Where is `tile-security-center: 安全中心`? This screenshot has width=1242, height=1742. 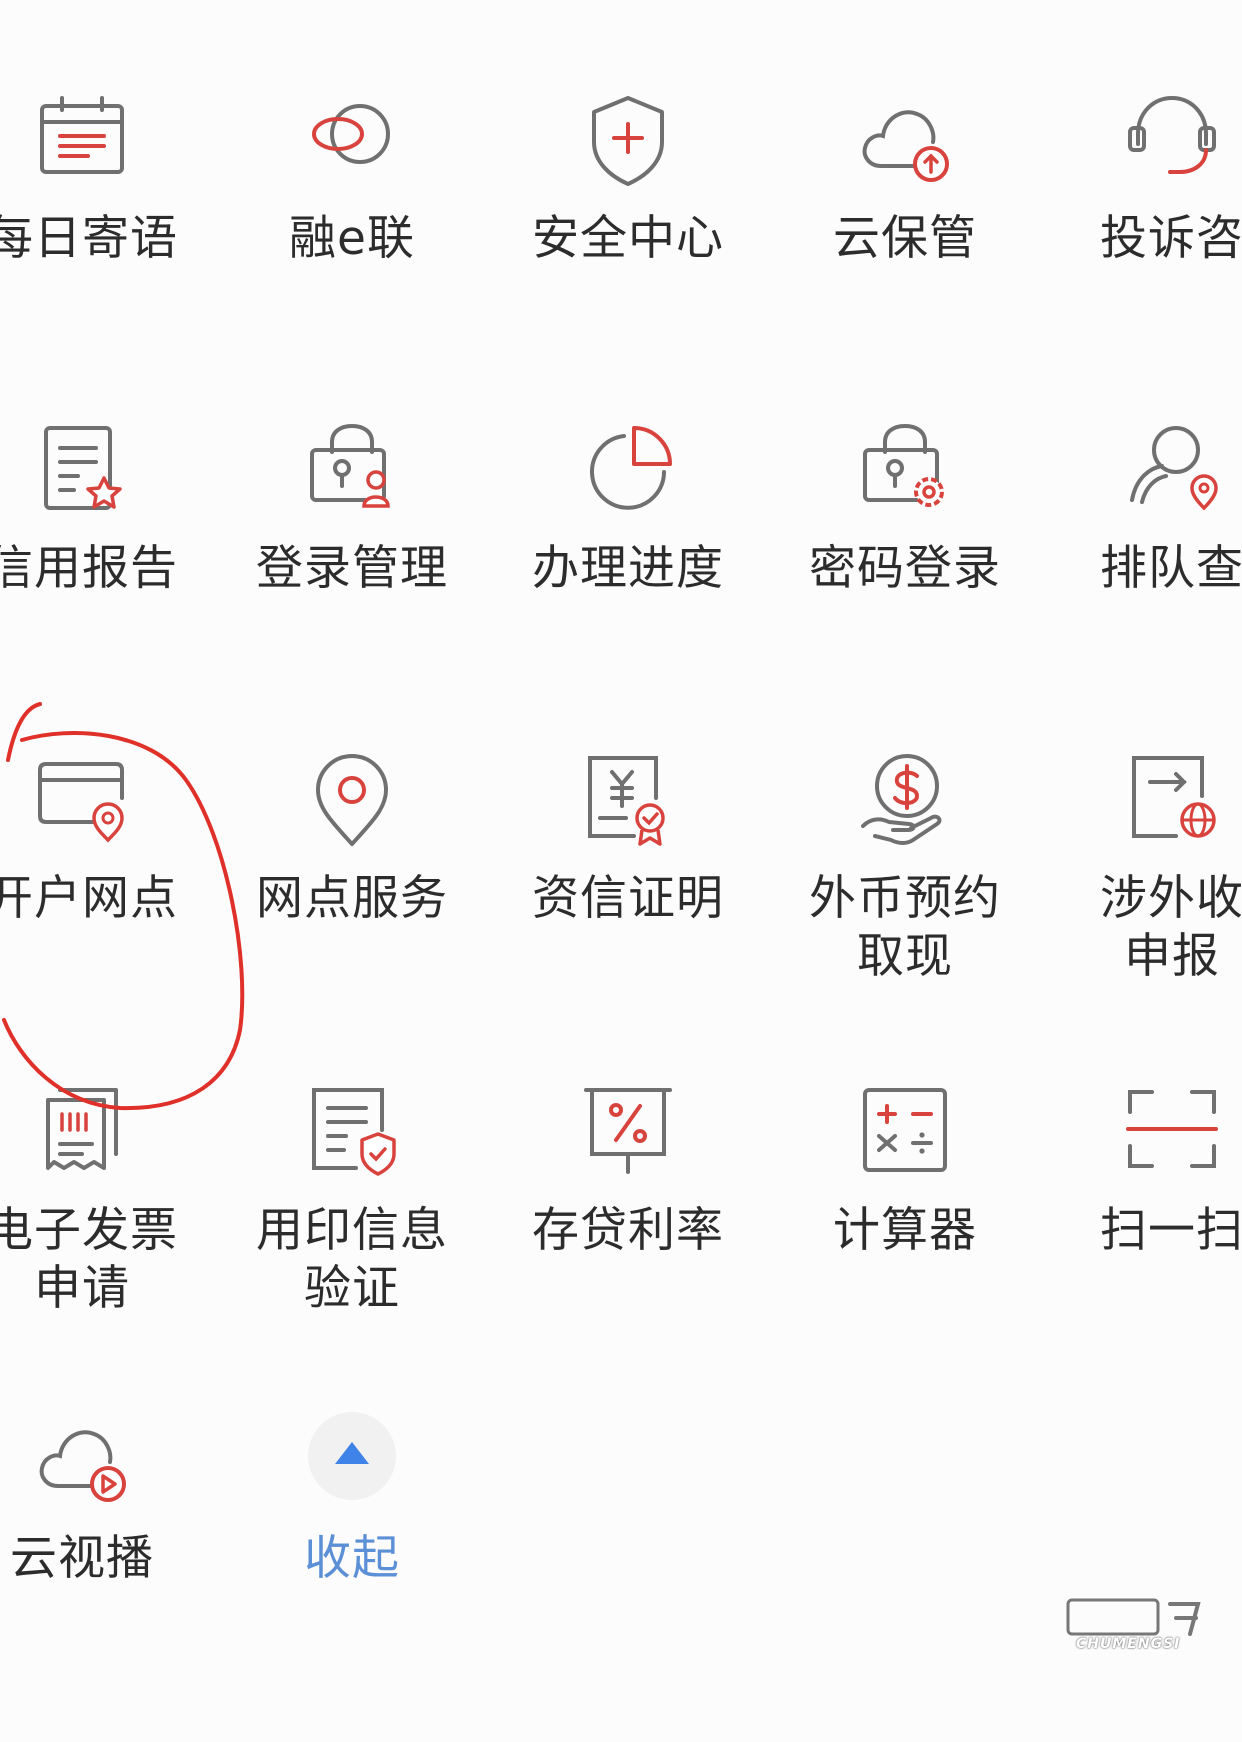
tile-security-center: 安全中心 is located at coordinates (628, 257).